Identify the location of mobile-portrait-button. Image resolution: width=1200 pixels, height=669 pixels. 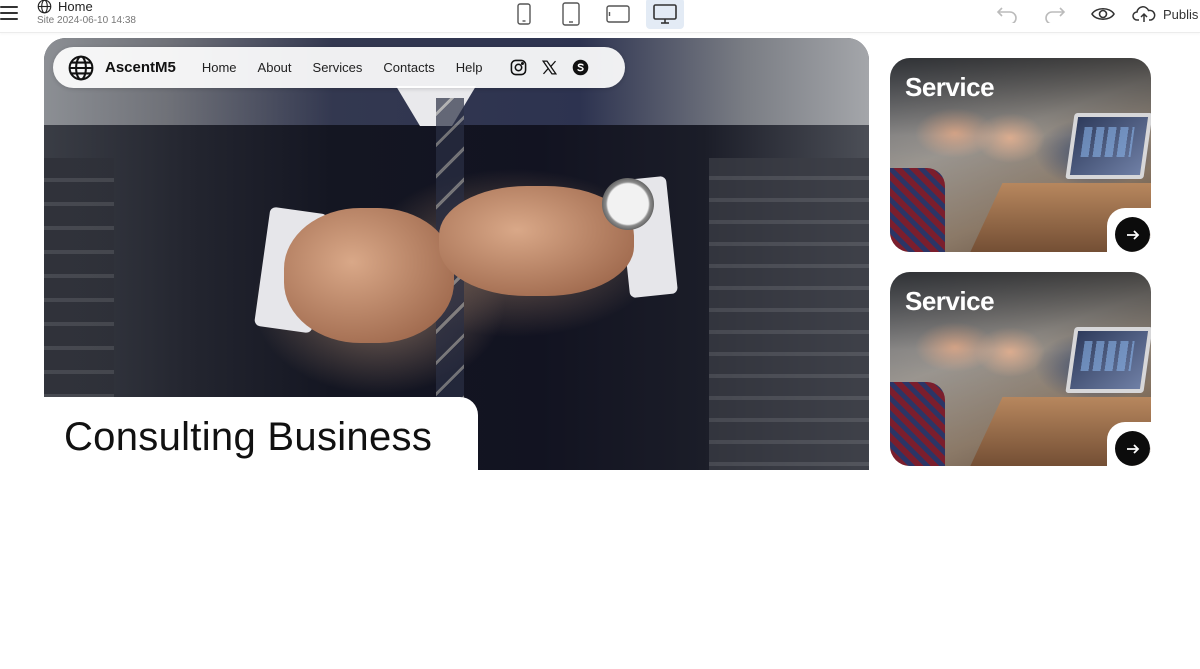
(524, 14).